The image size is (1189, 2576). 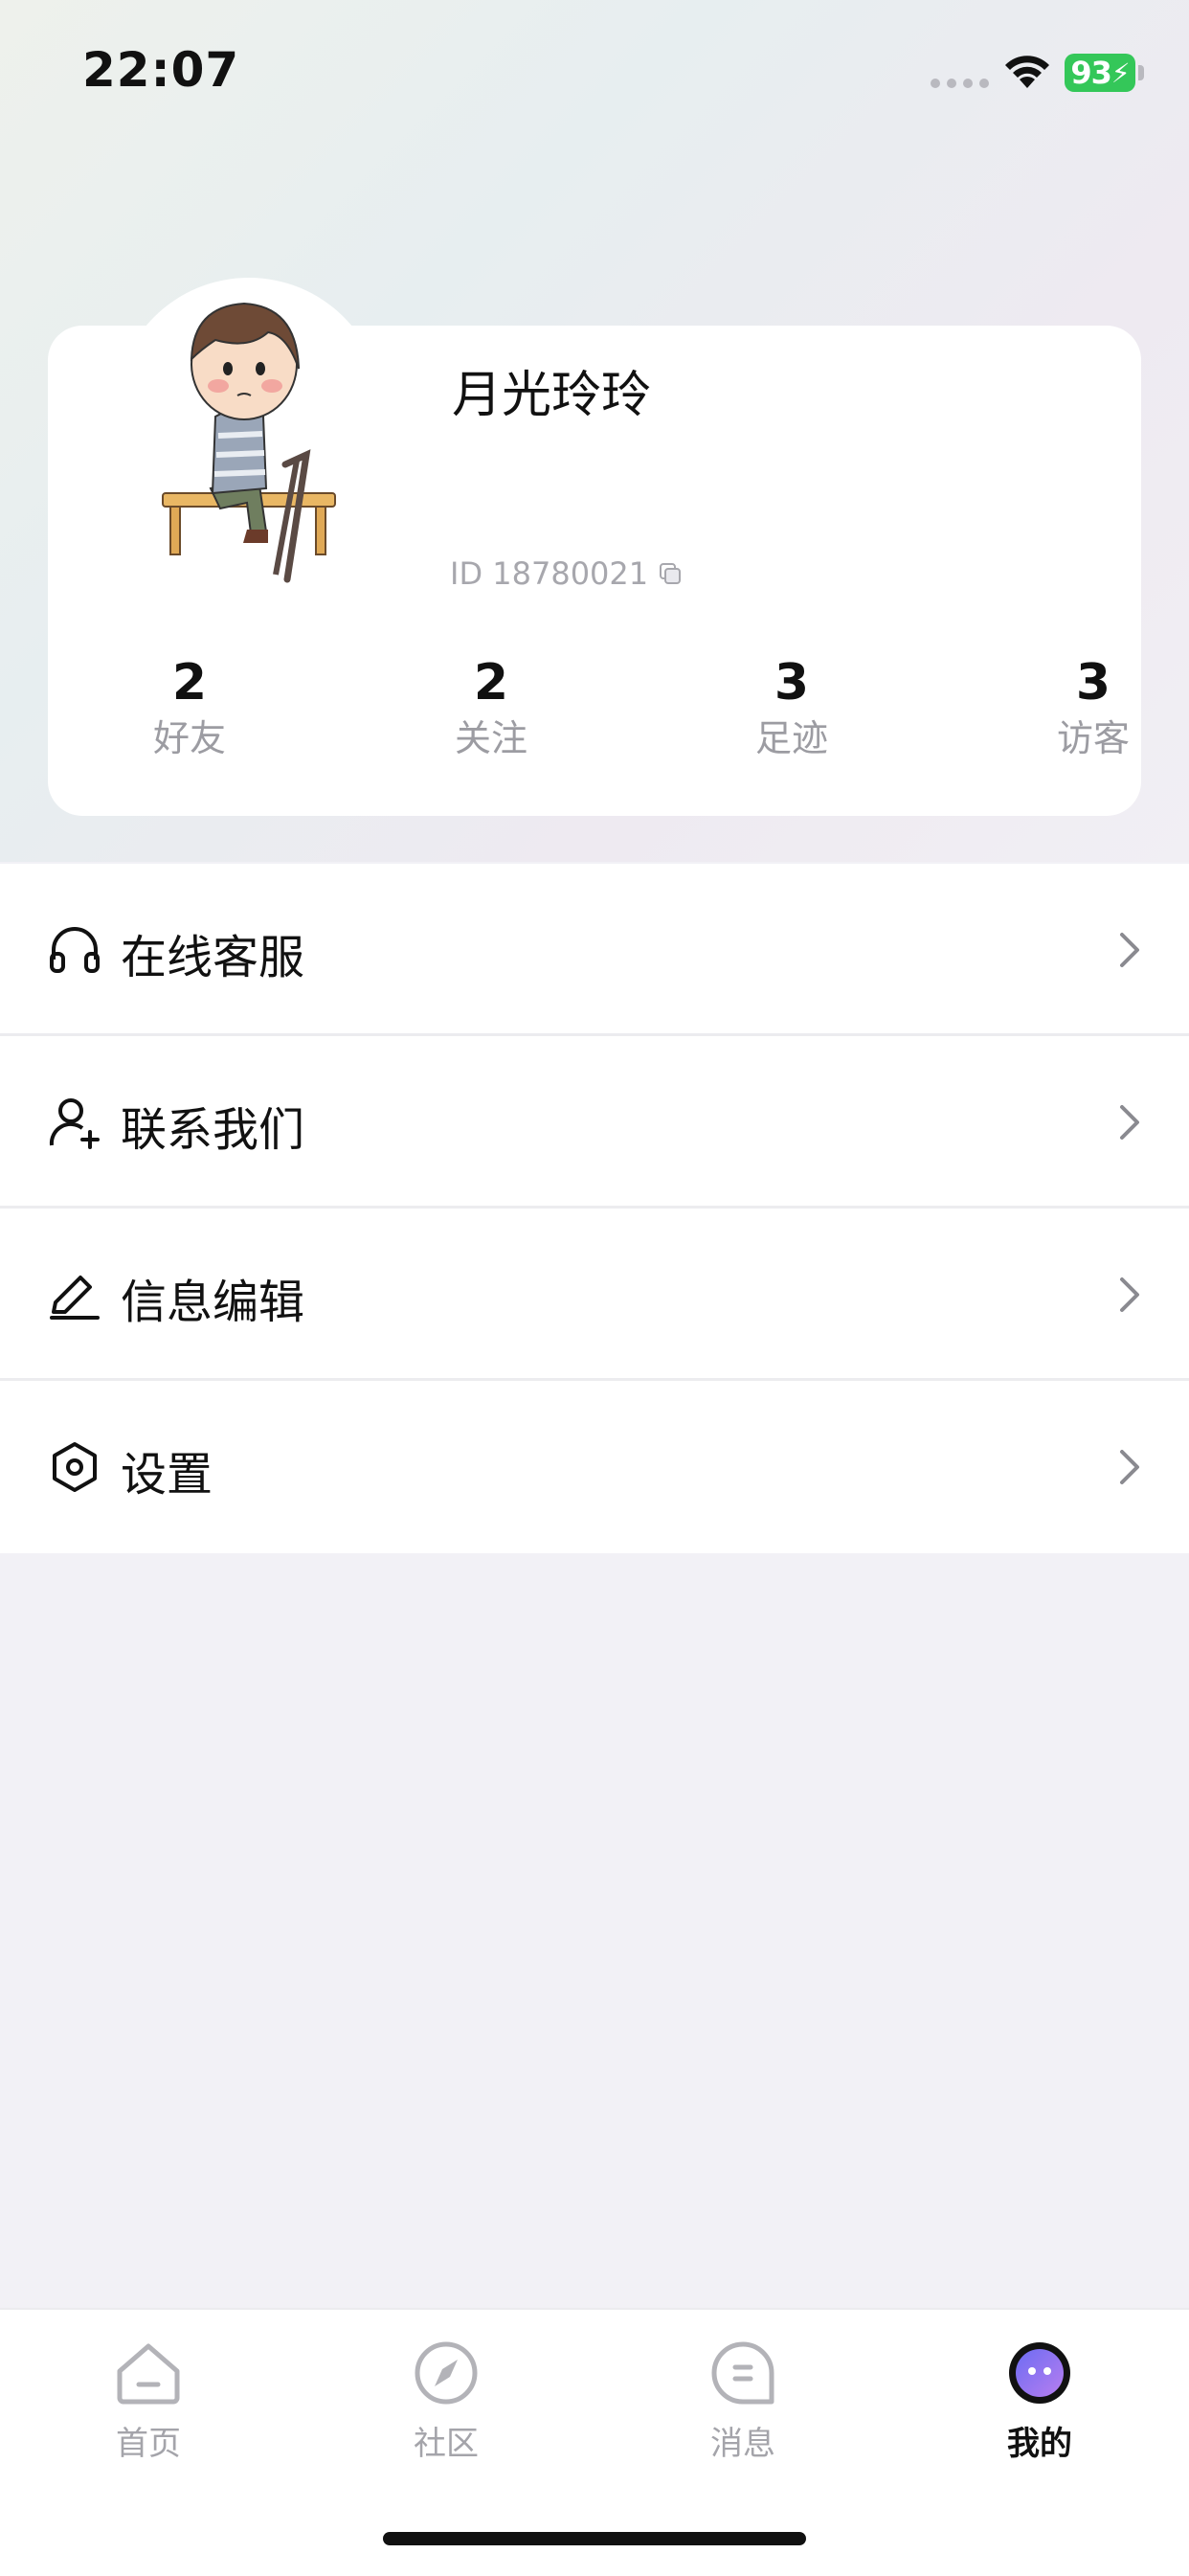 I want to click on compass-icon, so click(x=446, y=2373).